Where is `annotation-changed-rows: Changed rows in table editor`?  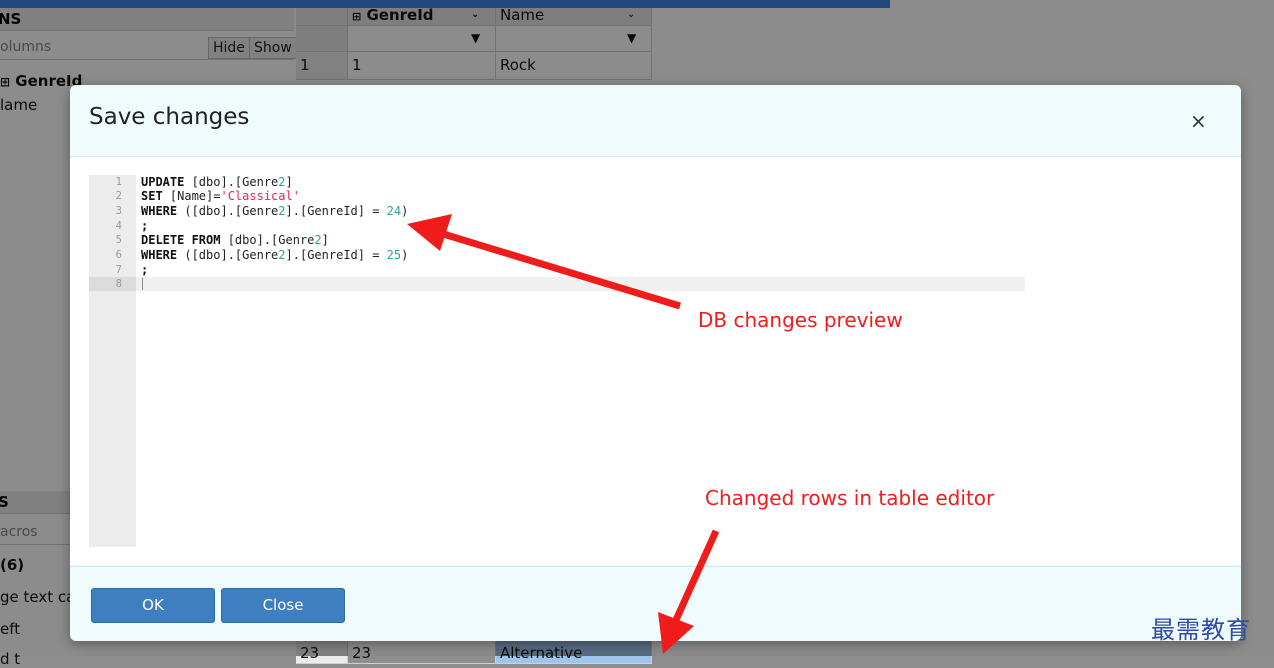 annotation-changed-rows: Changed rows in table editor is located at coordinates (850, 498).